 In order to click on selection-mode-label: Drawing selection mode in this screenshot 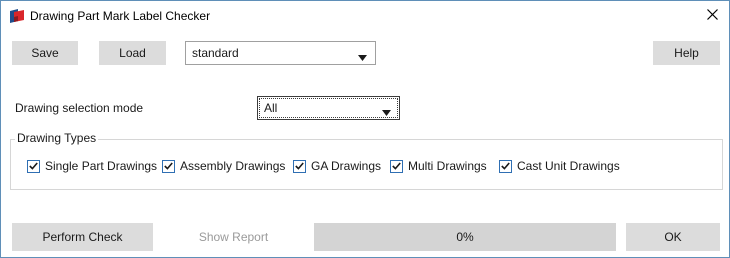, I will do `click(79, 108)`.